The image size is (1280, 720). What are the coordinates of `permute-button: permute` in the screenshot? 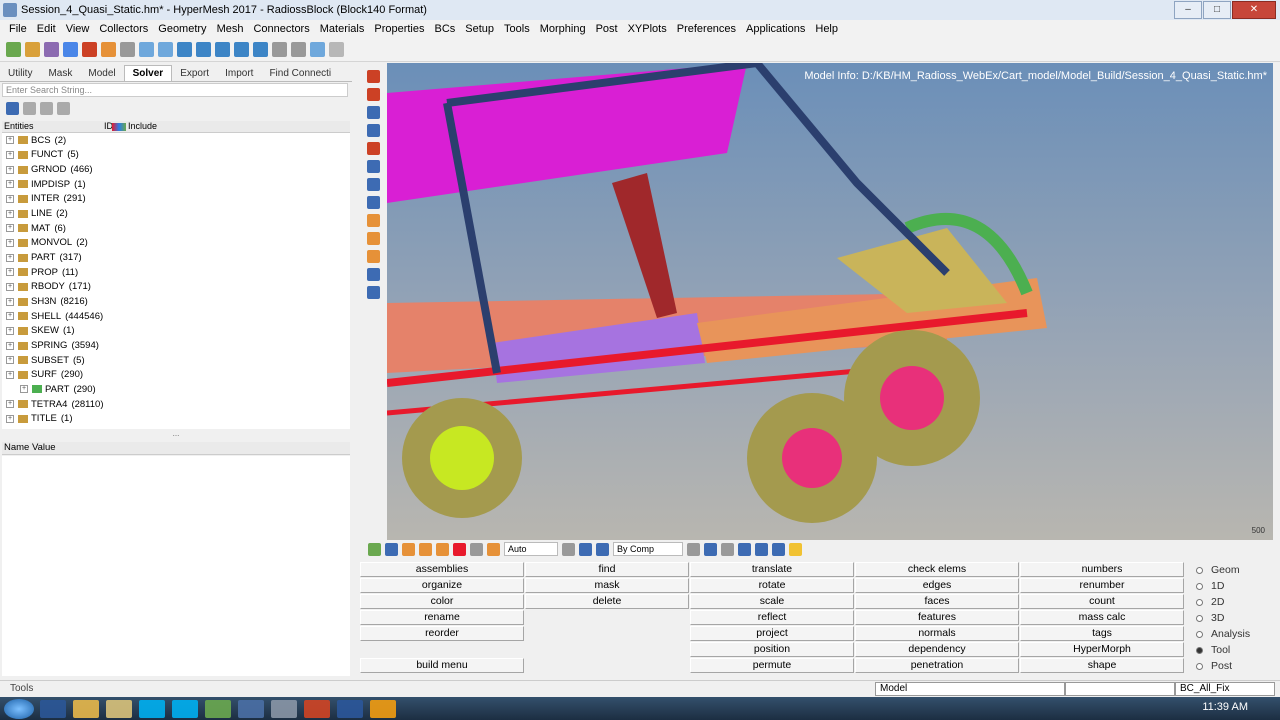 It's located at (772, 665).